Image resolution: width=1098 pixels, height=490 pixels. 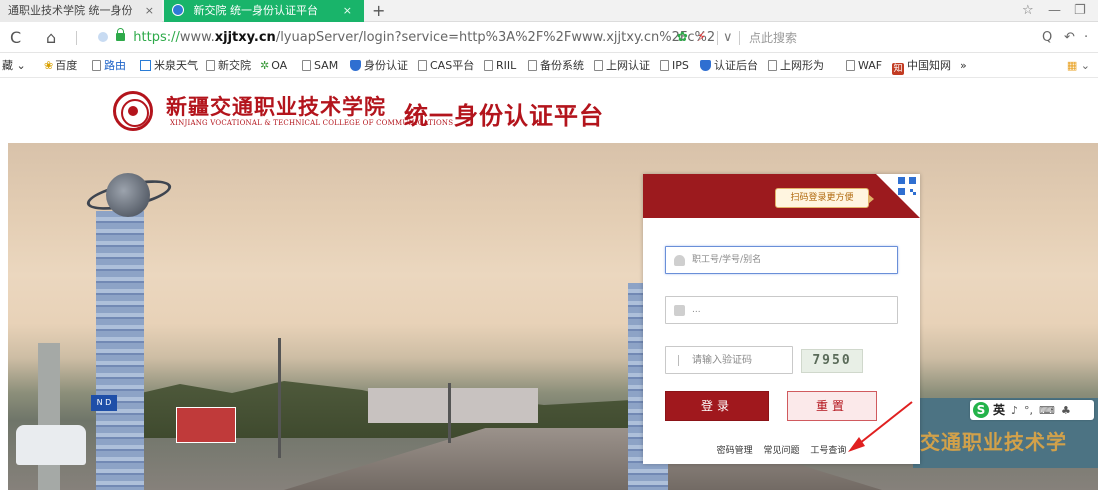 I want to click on captcha-field, so click(x=729, y=360).